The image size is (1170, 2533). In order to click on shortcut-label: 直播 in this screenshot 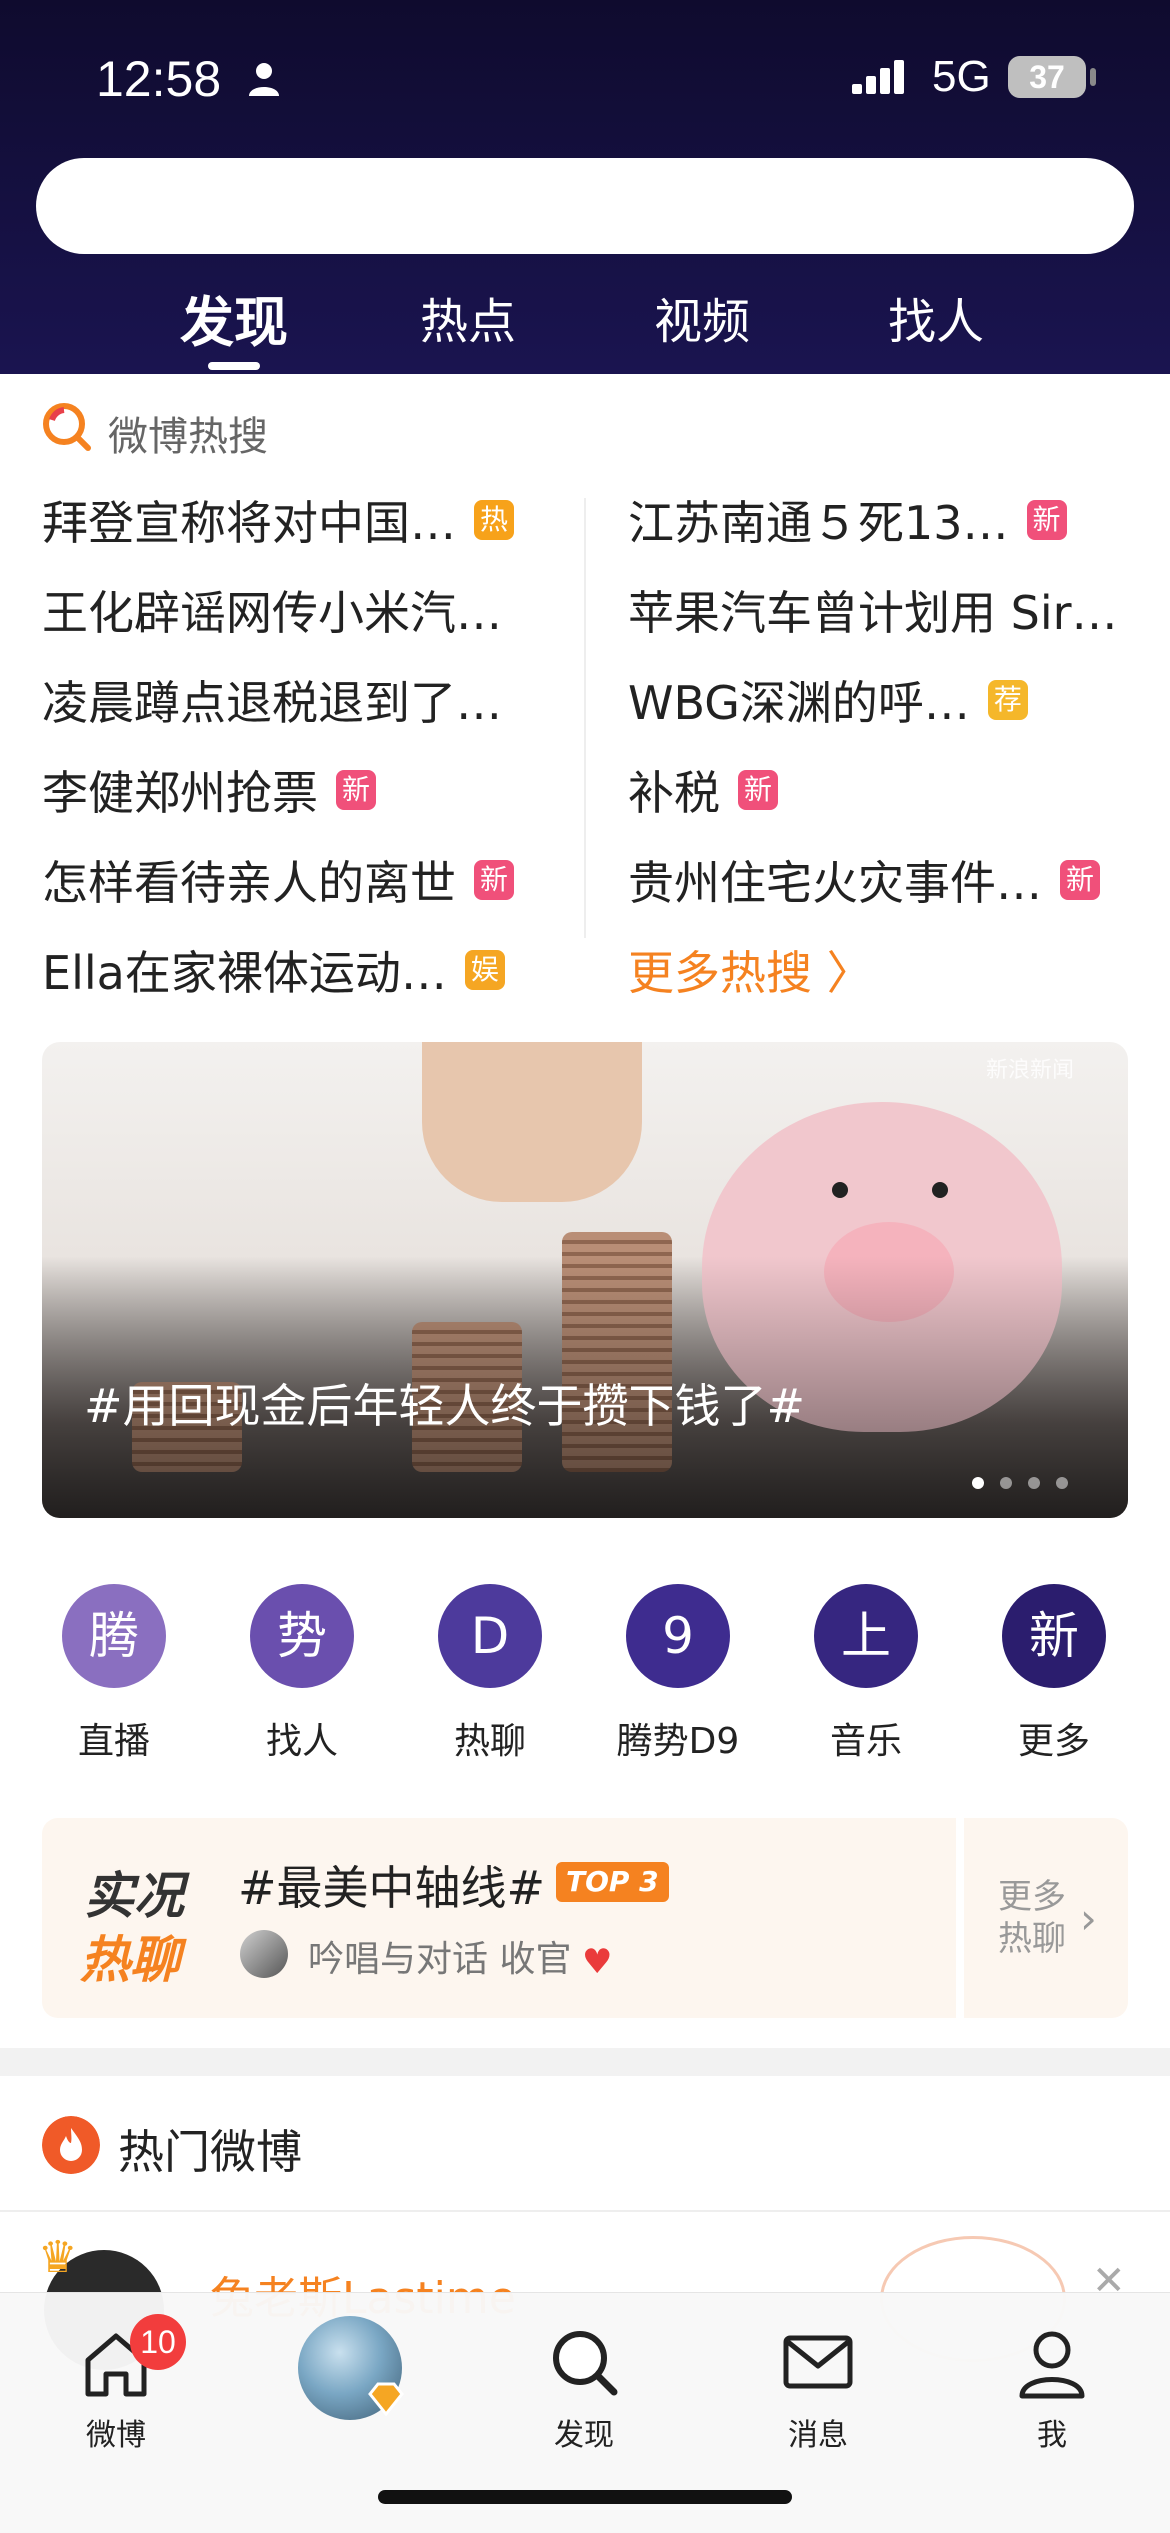, I will do `click(113, 1741)`.